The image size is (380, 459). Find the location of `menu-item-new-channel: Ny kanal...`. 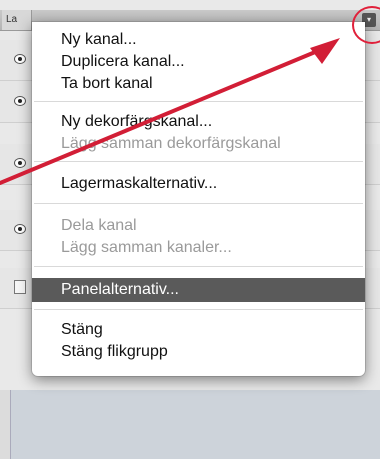

menu-item-new-channel: Ny kanal... is located at coordinates (198, 40).